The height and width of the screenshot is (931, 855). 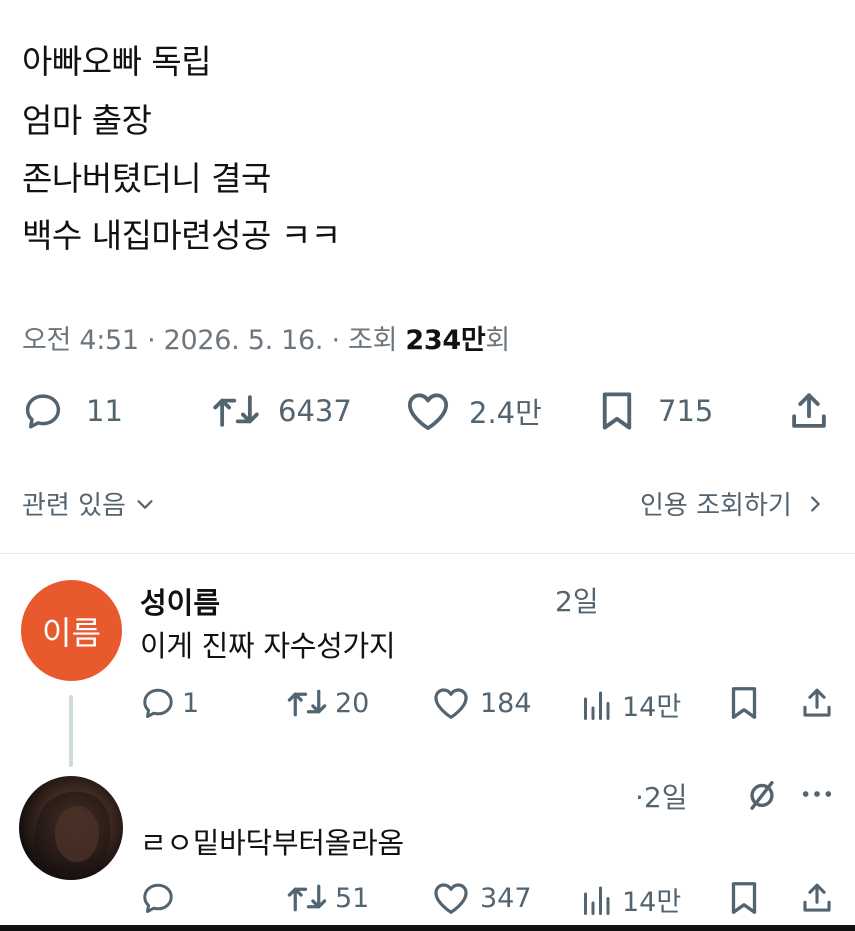 What do you see at coordinates (497, 340) in the screenshot?
I see `view-count-suffix: 회` at bounding box center [497, 340].